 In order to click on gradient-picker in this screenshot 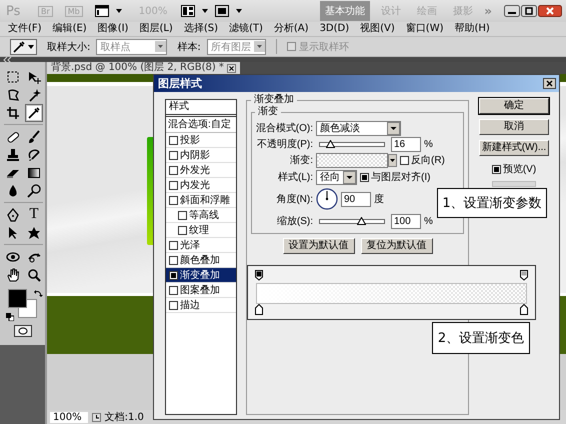, I will do `click(356, 160)`.